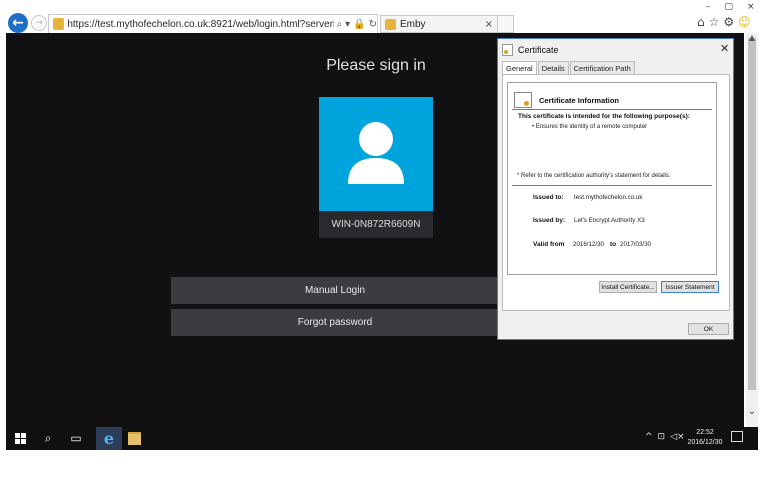  Describe the element at coordinates (439, 24) in the screenshot. I see `browser-tab: Emby ×` at that location.